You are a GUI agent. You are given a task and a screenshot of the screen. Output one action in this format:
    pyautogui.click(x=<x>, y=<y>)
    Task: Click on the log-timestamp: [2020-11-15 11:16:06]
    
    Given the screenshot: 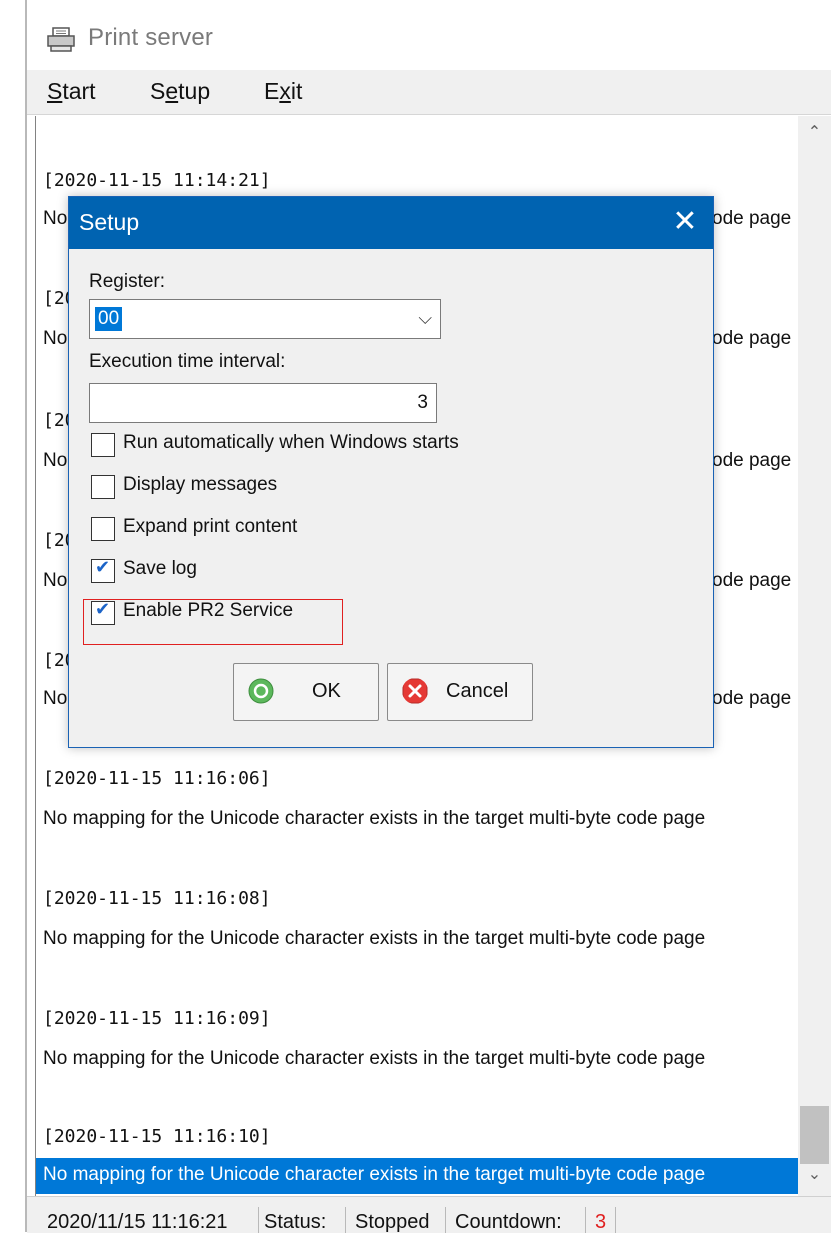 What is the action you would take?
    pyautogui.click(x=157, y=778)
    